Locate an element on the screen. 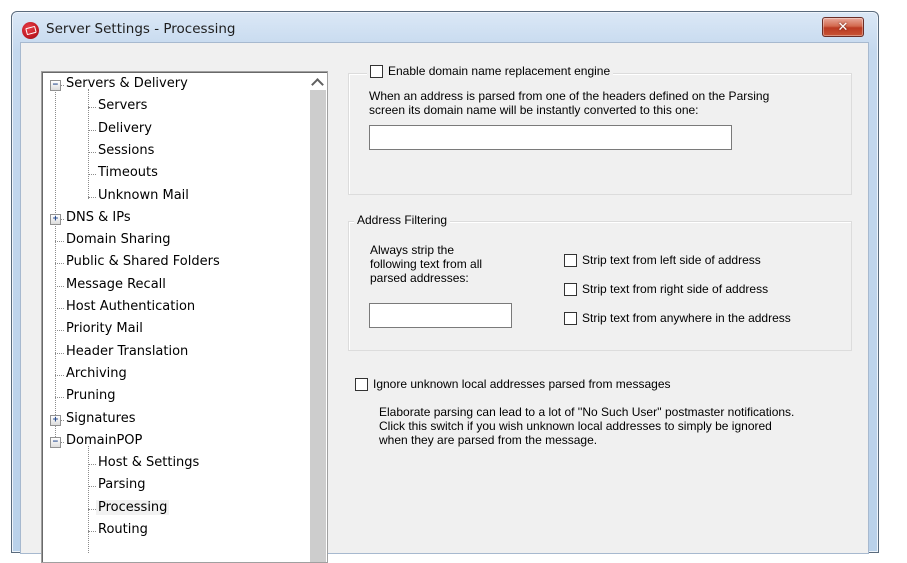 The image size is (907, 563). scroll-up-button is located at coordinates (317, 82).